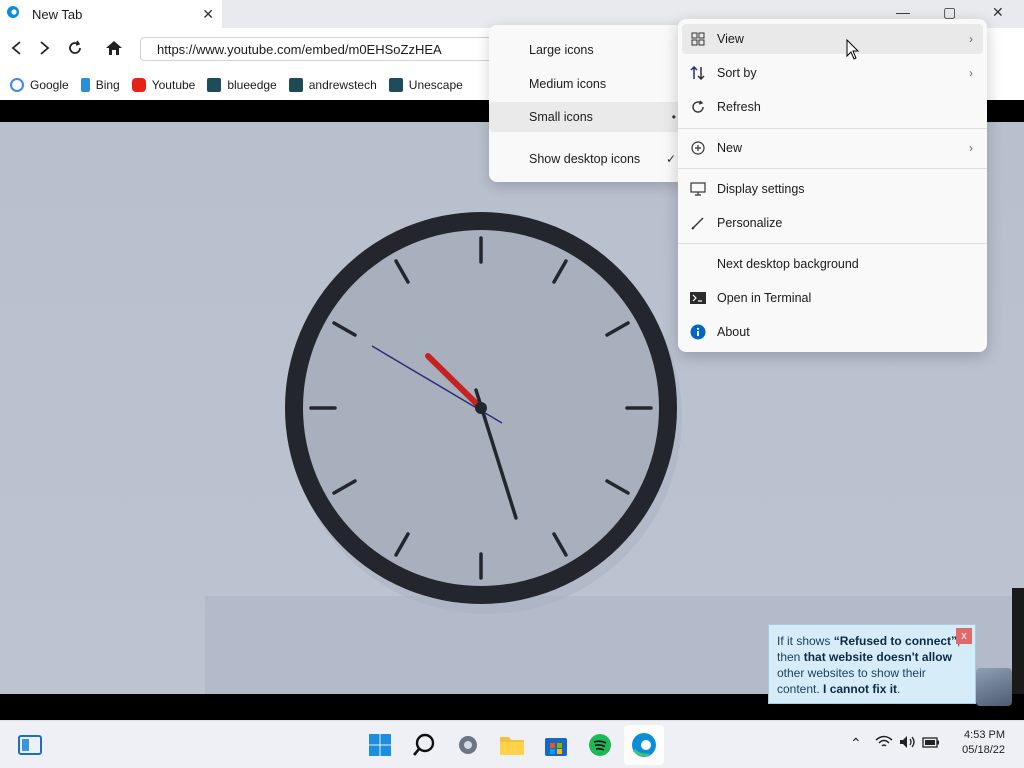  Describe the element at coordinates (295, 85) in the screenshot. I see `andrewstech-icon` at that location.